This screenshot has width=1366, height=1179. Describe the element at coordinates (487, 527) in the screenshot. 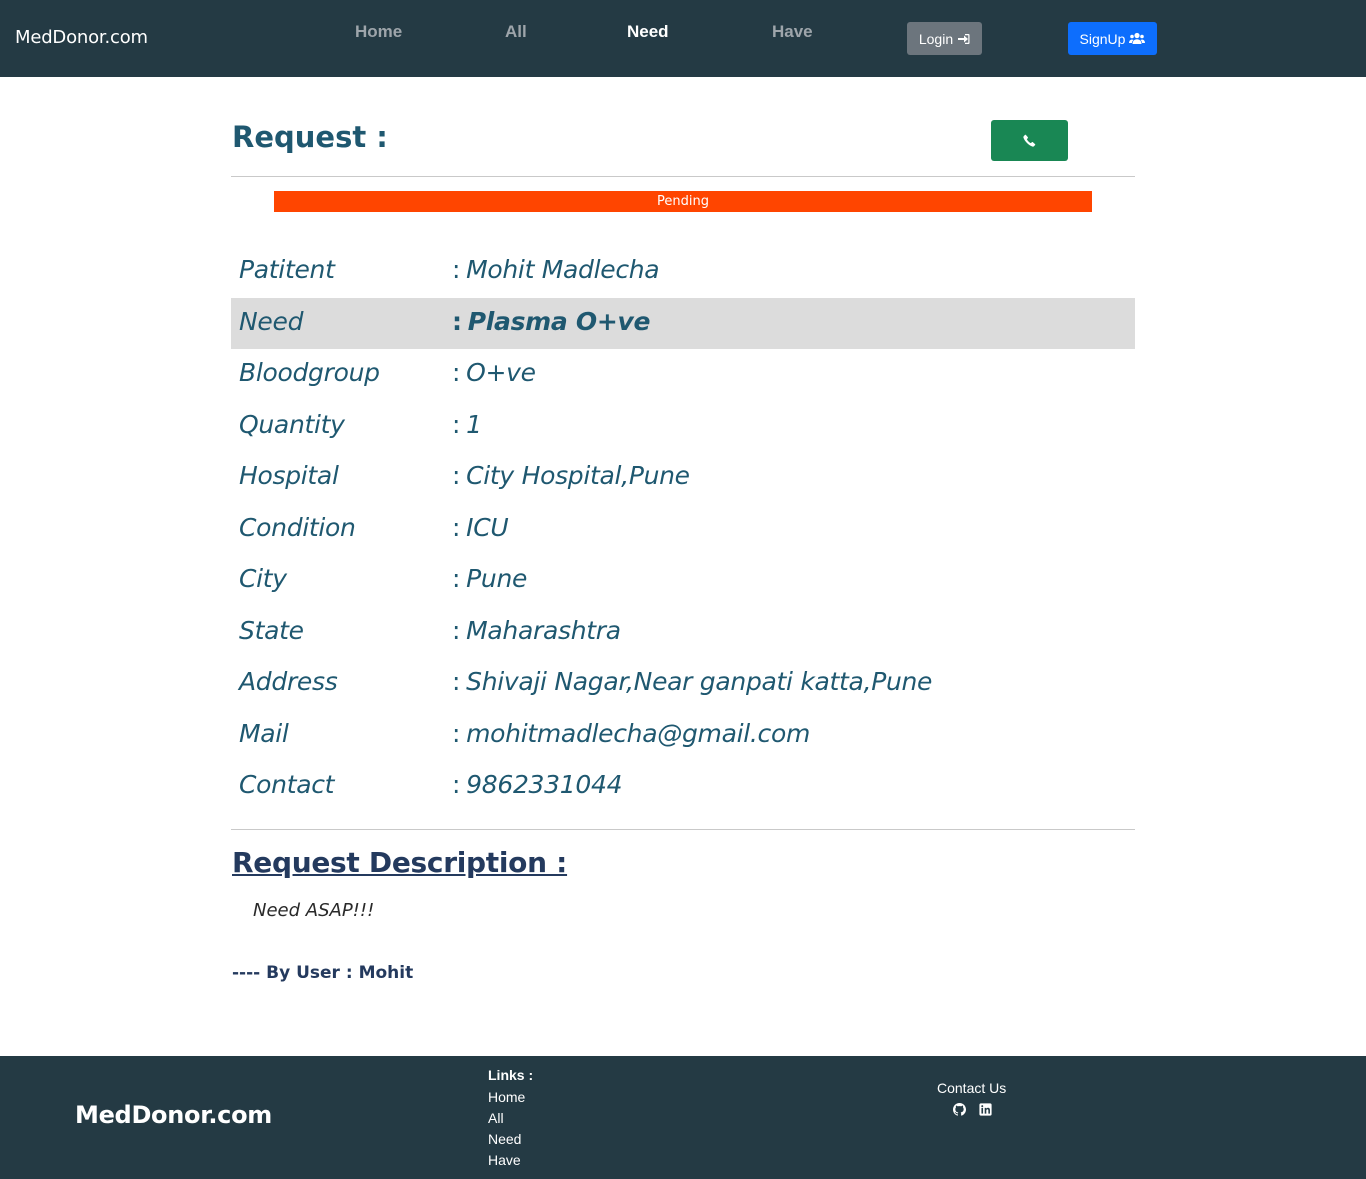

I see `detail-value-text: ICU` at that location.